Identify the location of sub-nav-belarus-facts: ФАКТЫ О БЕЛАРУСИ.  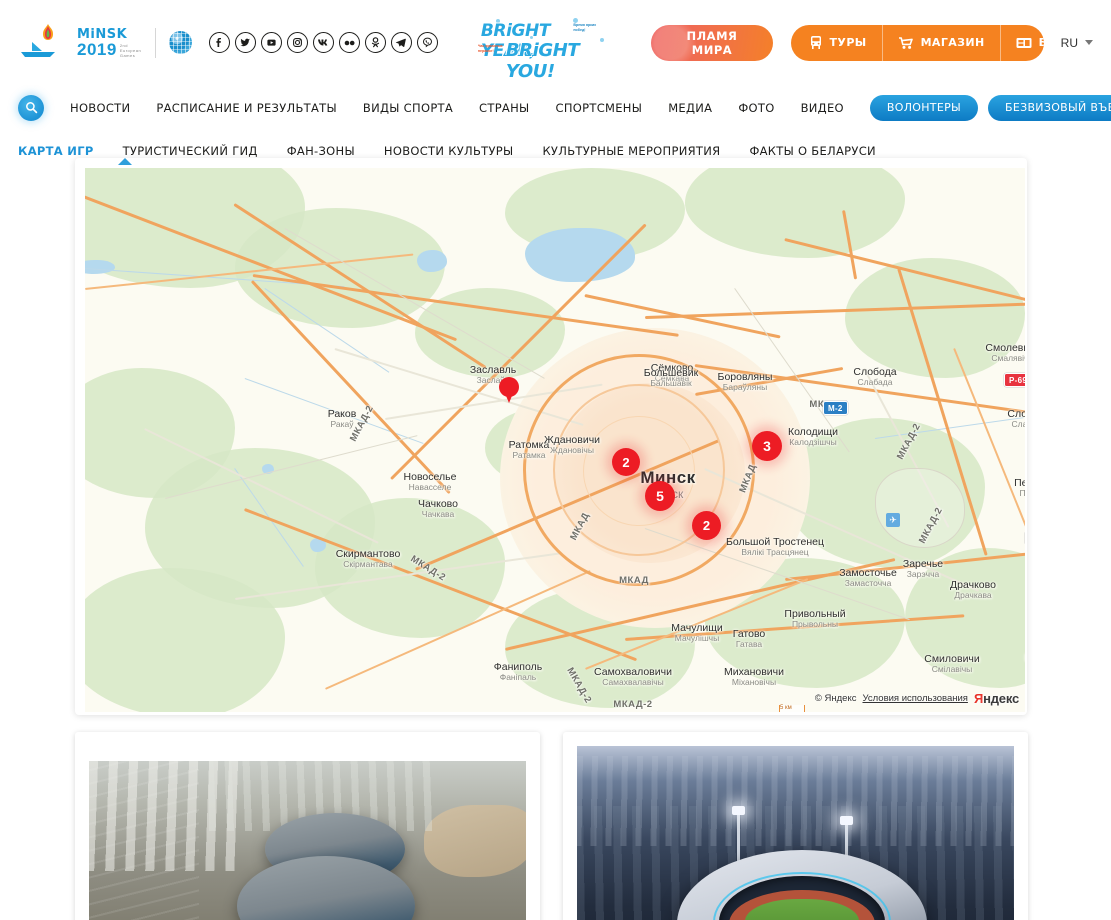
(812, 151).